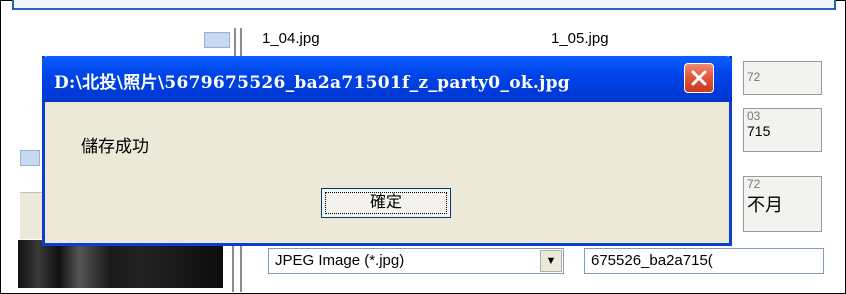  What do you see at coordinates (217, 40) in the screenshot?
I see `file-icon` at bounding box center [217, 40].